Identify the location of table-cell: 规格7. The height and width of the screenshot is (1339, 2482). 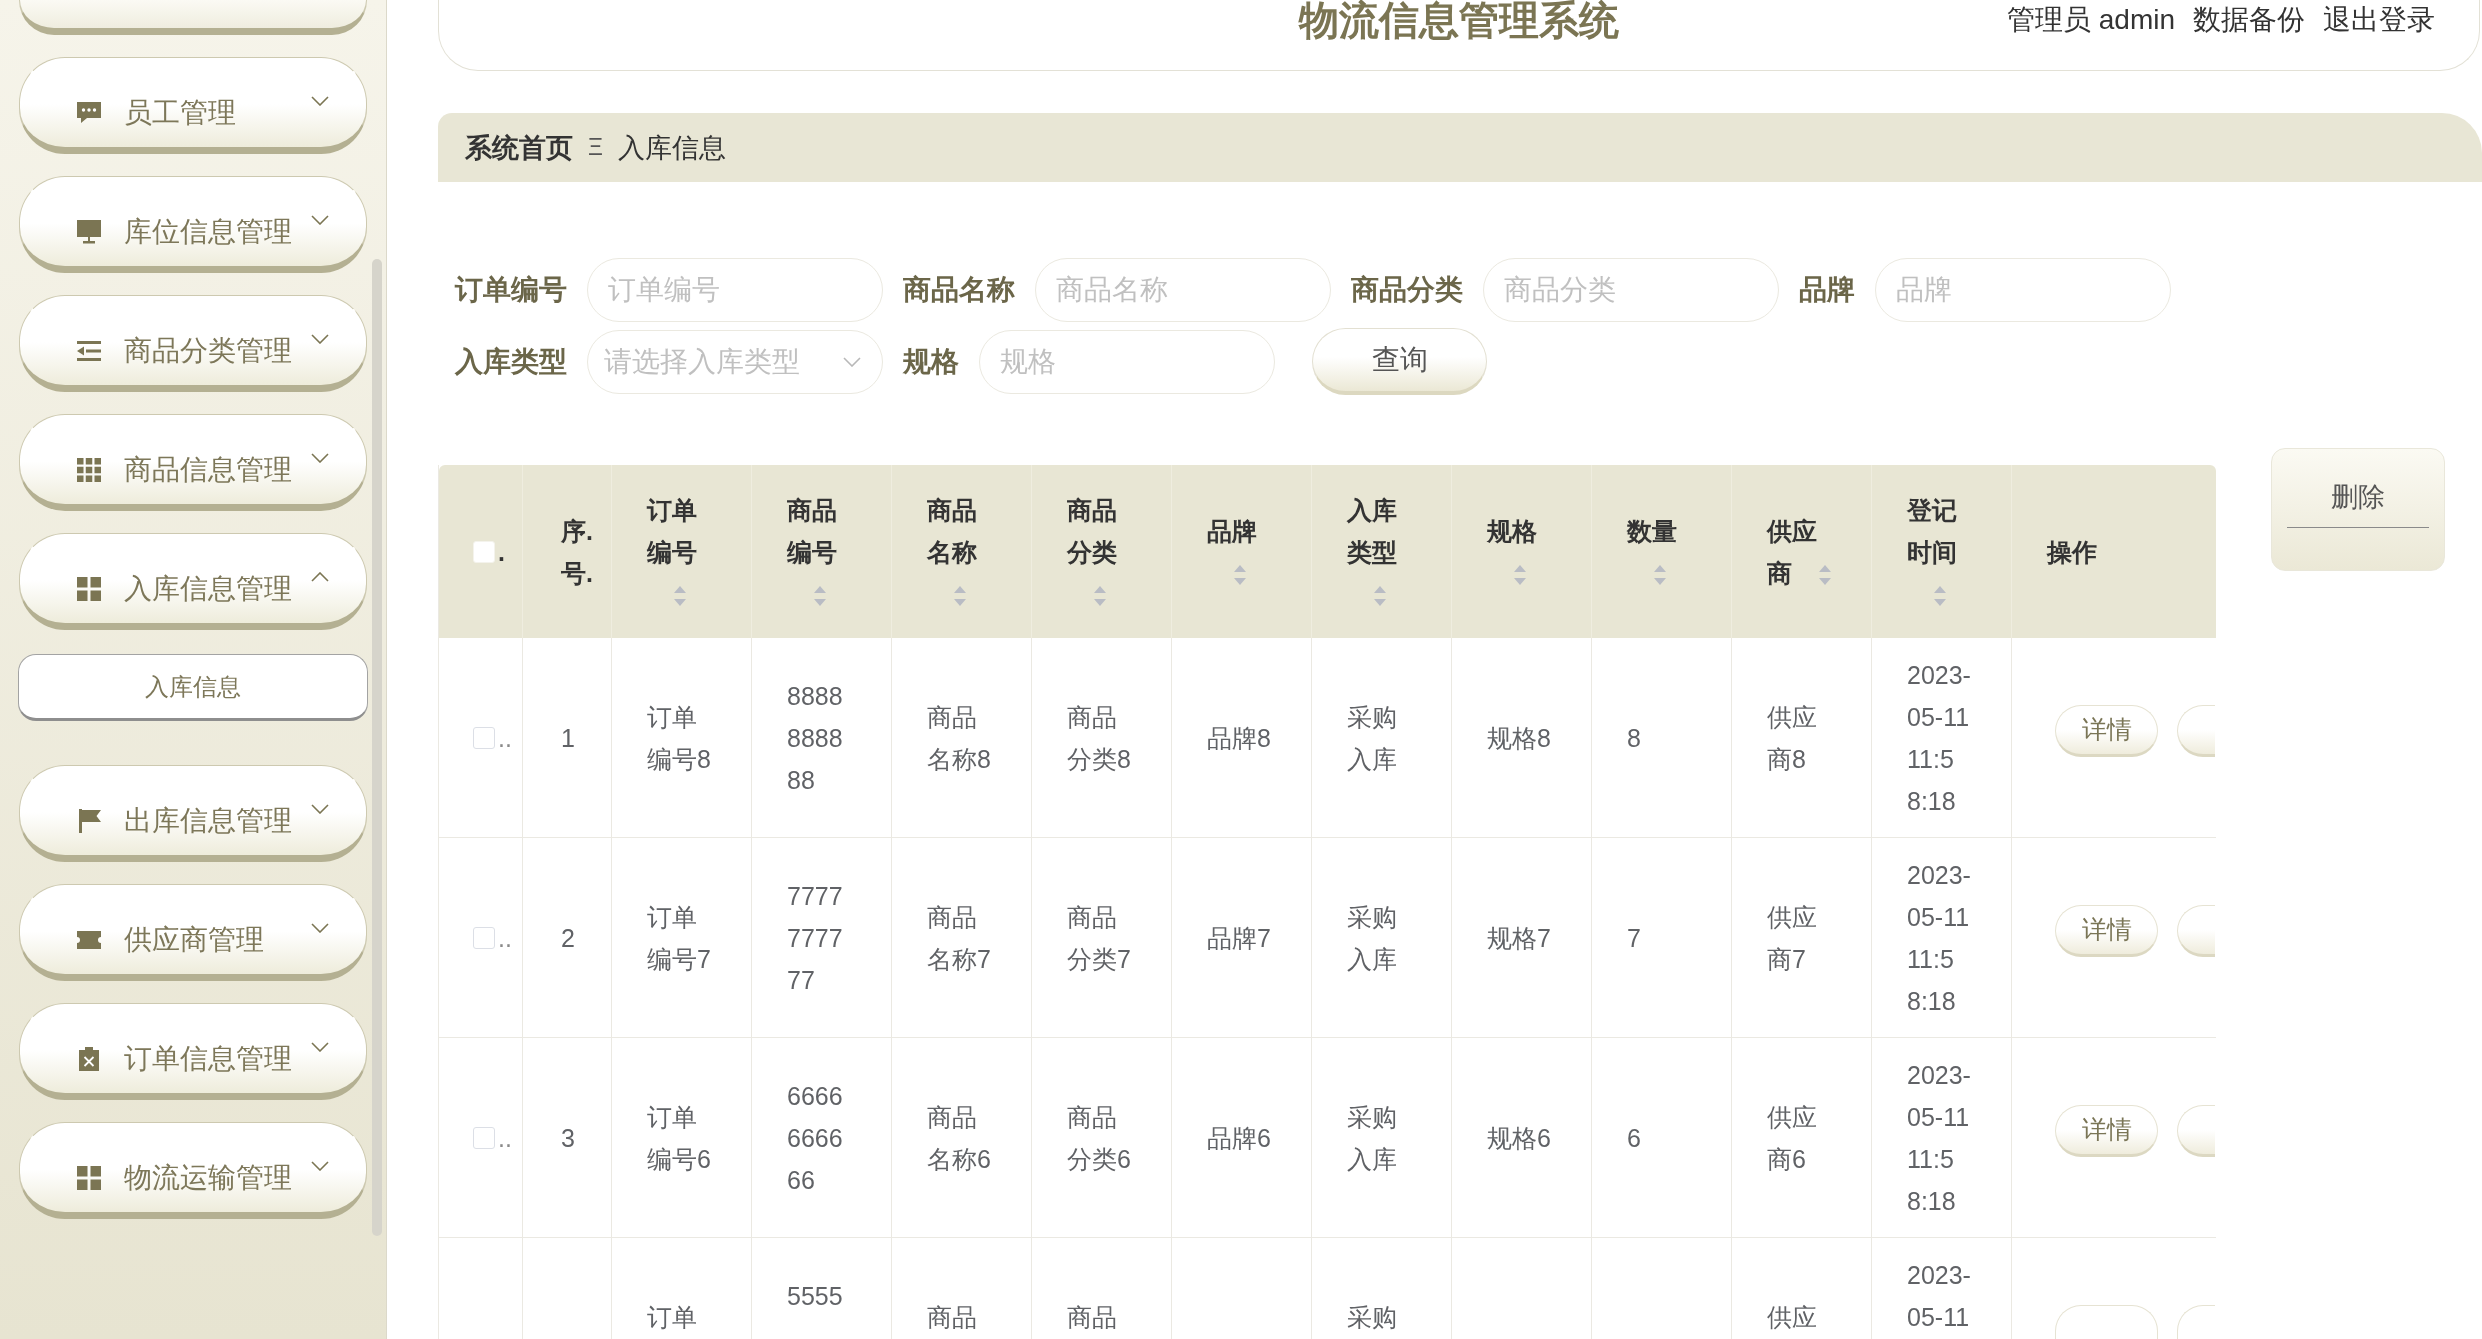
(1522, 937).